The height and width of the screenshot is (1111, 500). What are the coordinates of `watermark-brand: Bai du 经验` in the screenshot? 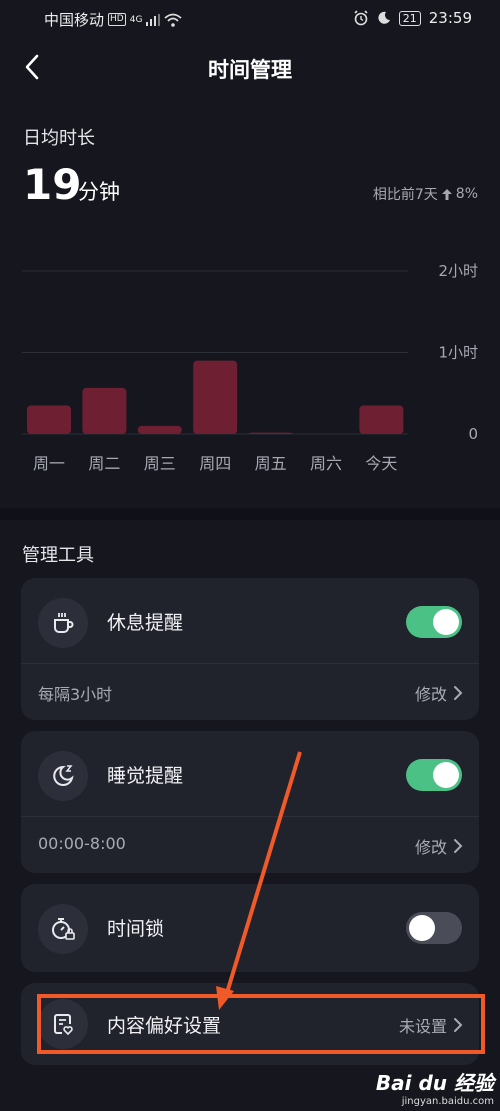 It's located at (434, 1083).